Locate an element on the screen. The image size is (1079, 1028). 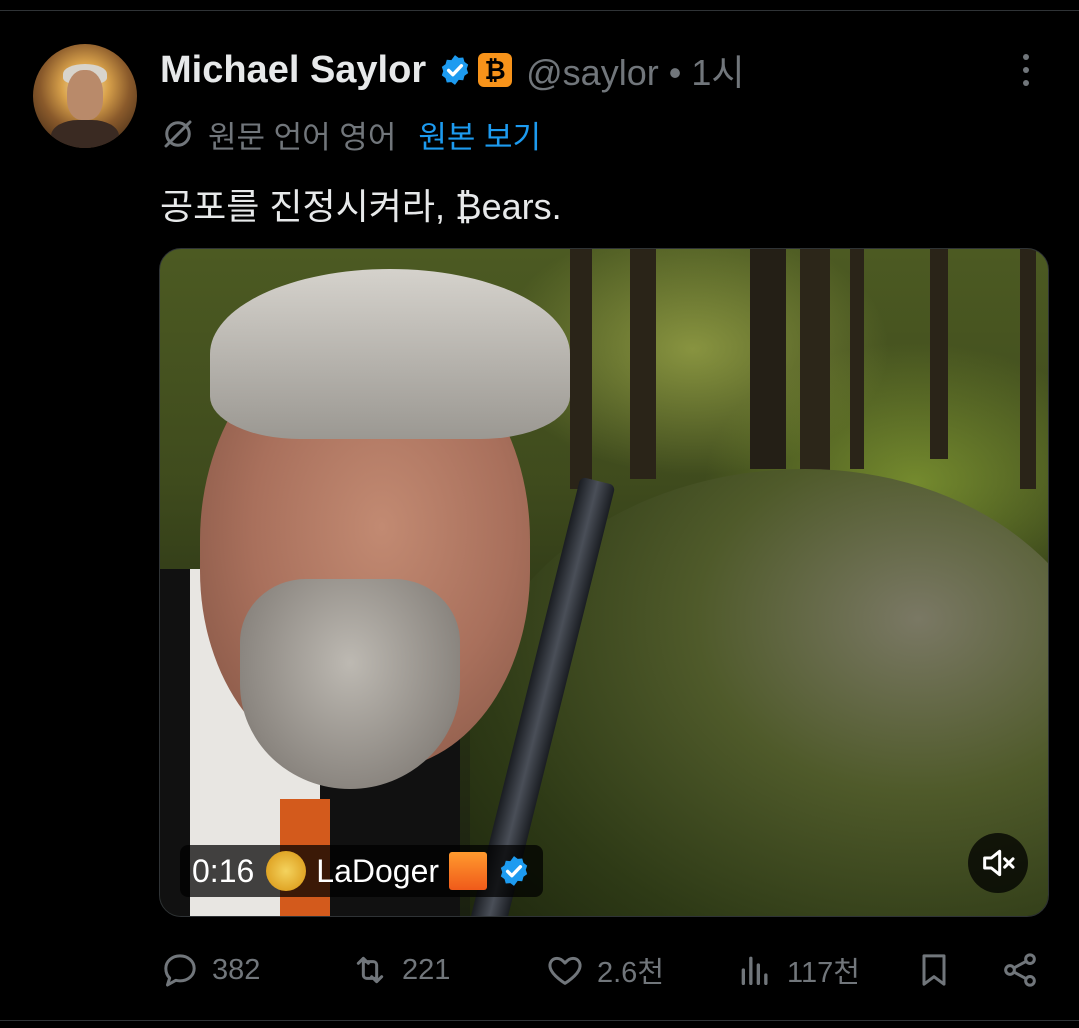
views-button: 117천 is located at coordinates (797, 970).